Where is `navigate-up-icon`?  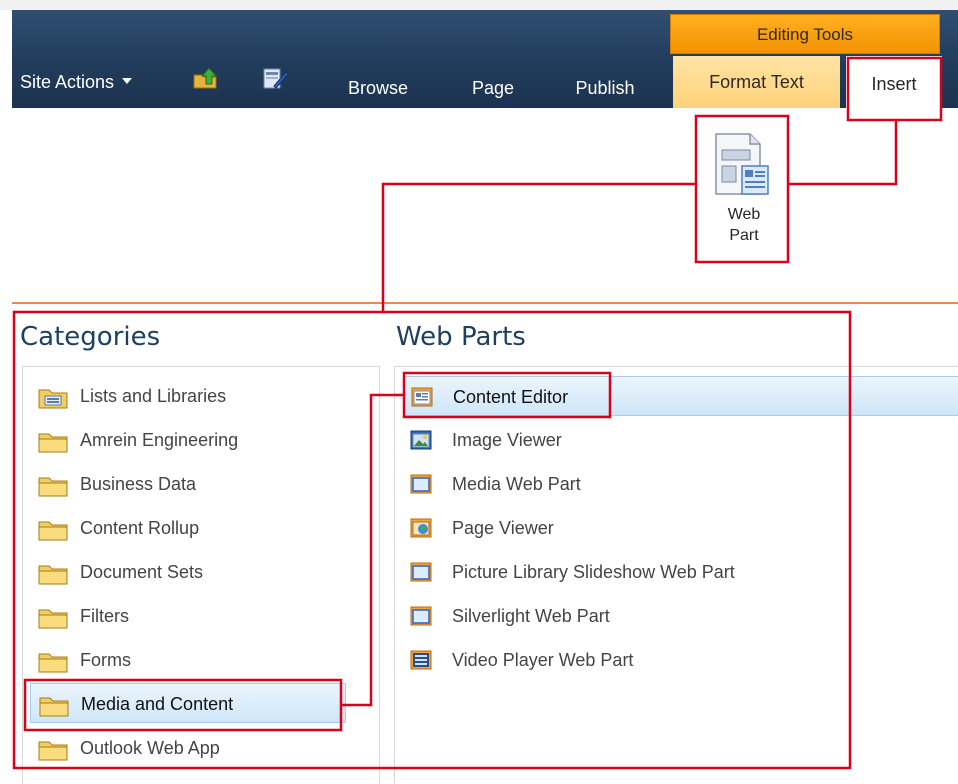 navigate-up-icon is located at coordinates (205, 78).